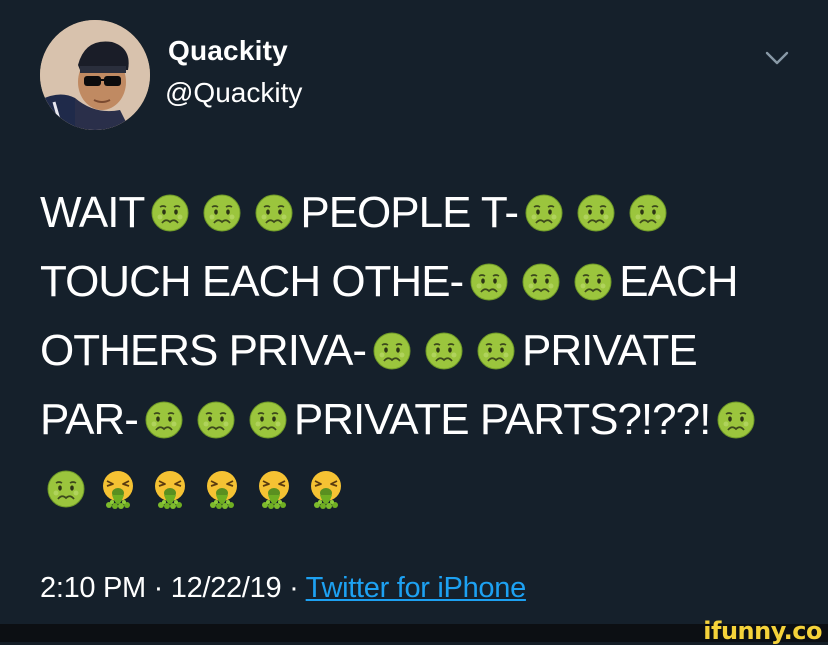 This screenshot has width=828, height=645. I want to click on tweet-text-segment: WAIT, so click(92, 212).